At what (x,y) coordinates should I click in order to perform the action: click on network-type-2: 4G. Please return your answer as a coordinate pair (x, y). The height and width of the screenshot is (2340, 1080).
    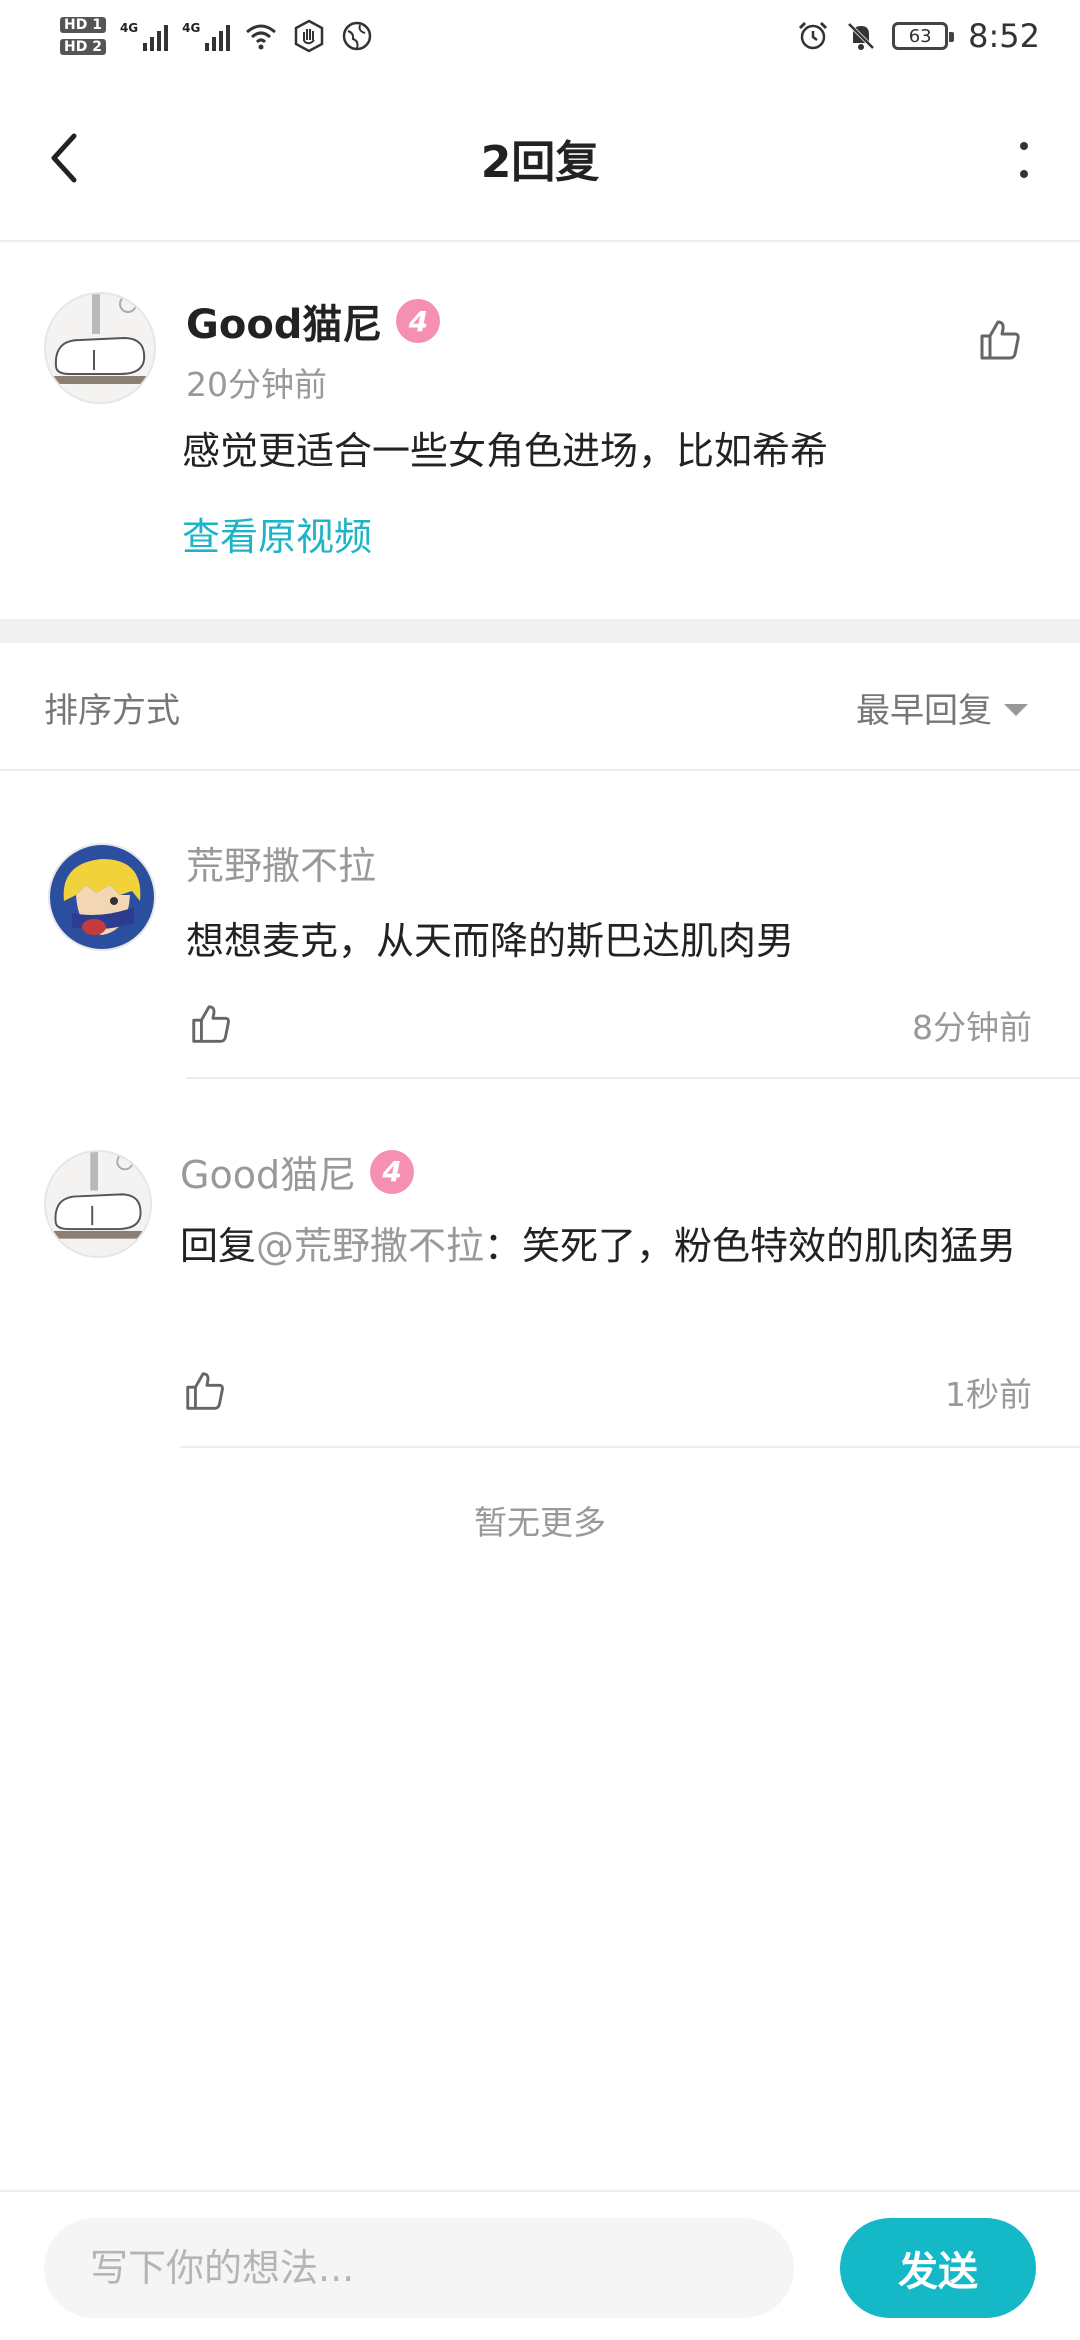
    Looking at the image, I should click on (191, 28).